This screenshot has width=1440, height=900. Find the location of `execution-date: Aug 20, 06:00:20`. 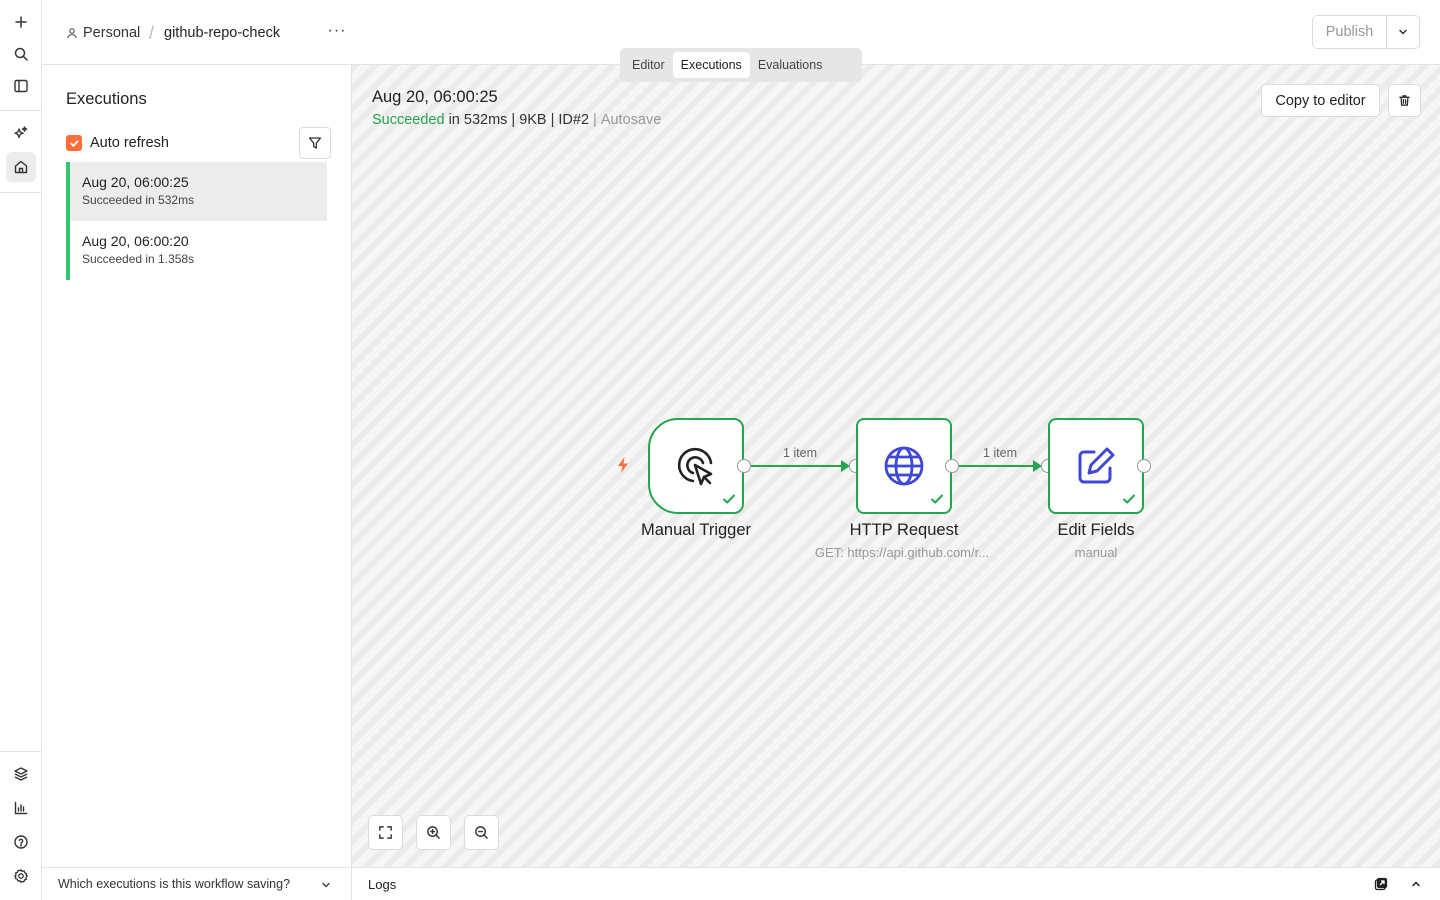

execution-date: Aug 20, 06:00:20 is located at coordinates (135, 241).